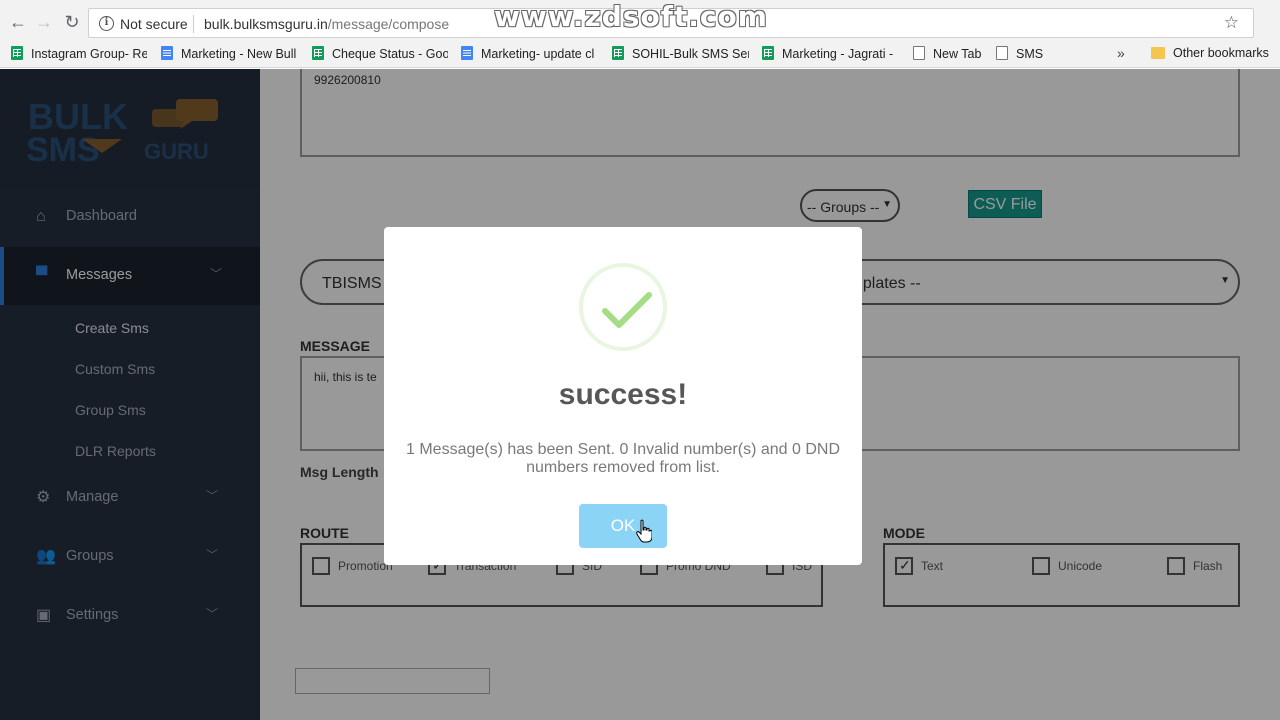  What do you see at coordinates (1231, 23) in the screenshot?
I see `bookmark-star-icon: ☆` at bounding box center [1231, 23].